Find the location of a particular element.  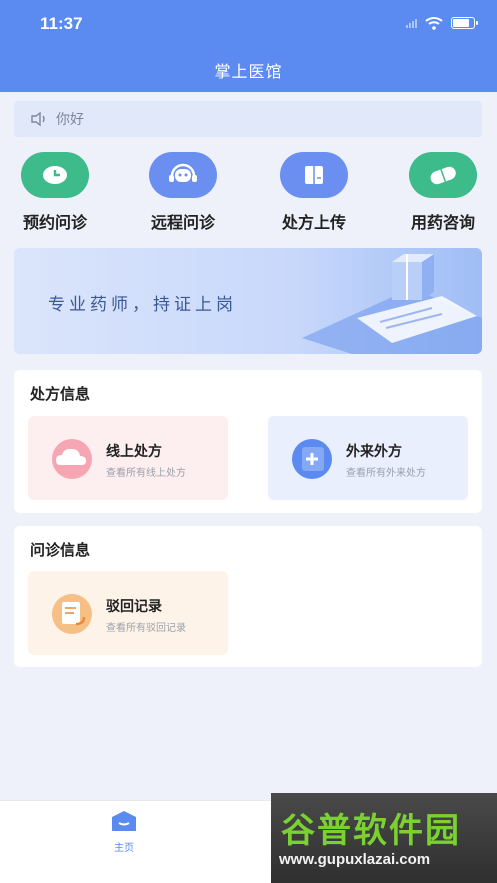

speaker-icon is located at coordinates (38, 119).